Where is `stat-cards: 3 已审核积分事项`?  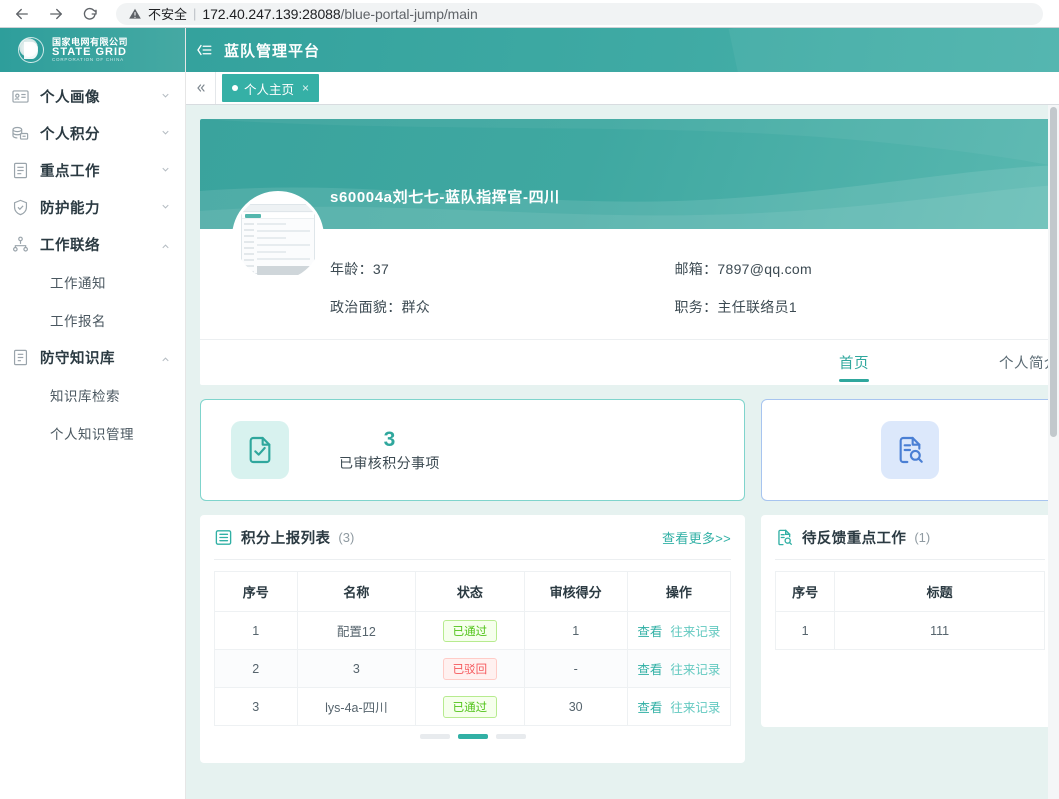 stat-cards: 3 已审核积分事项 is located at coordinates (629, 450).